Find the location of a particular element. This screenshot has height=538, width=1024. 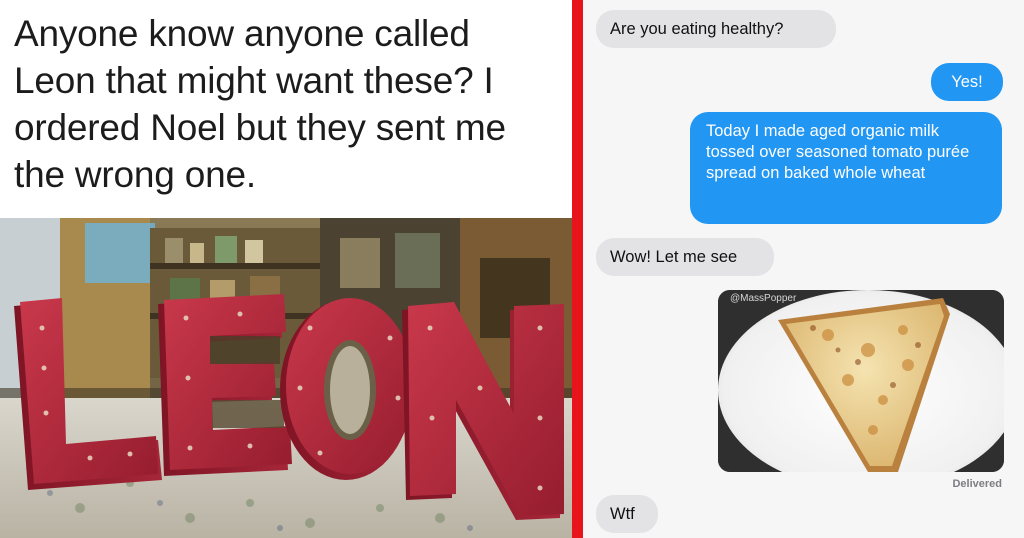

caption-line: Anyone know anyone called is located at coordinates (242, 33).